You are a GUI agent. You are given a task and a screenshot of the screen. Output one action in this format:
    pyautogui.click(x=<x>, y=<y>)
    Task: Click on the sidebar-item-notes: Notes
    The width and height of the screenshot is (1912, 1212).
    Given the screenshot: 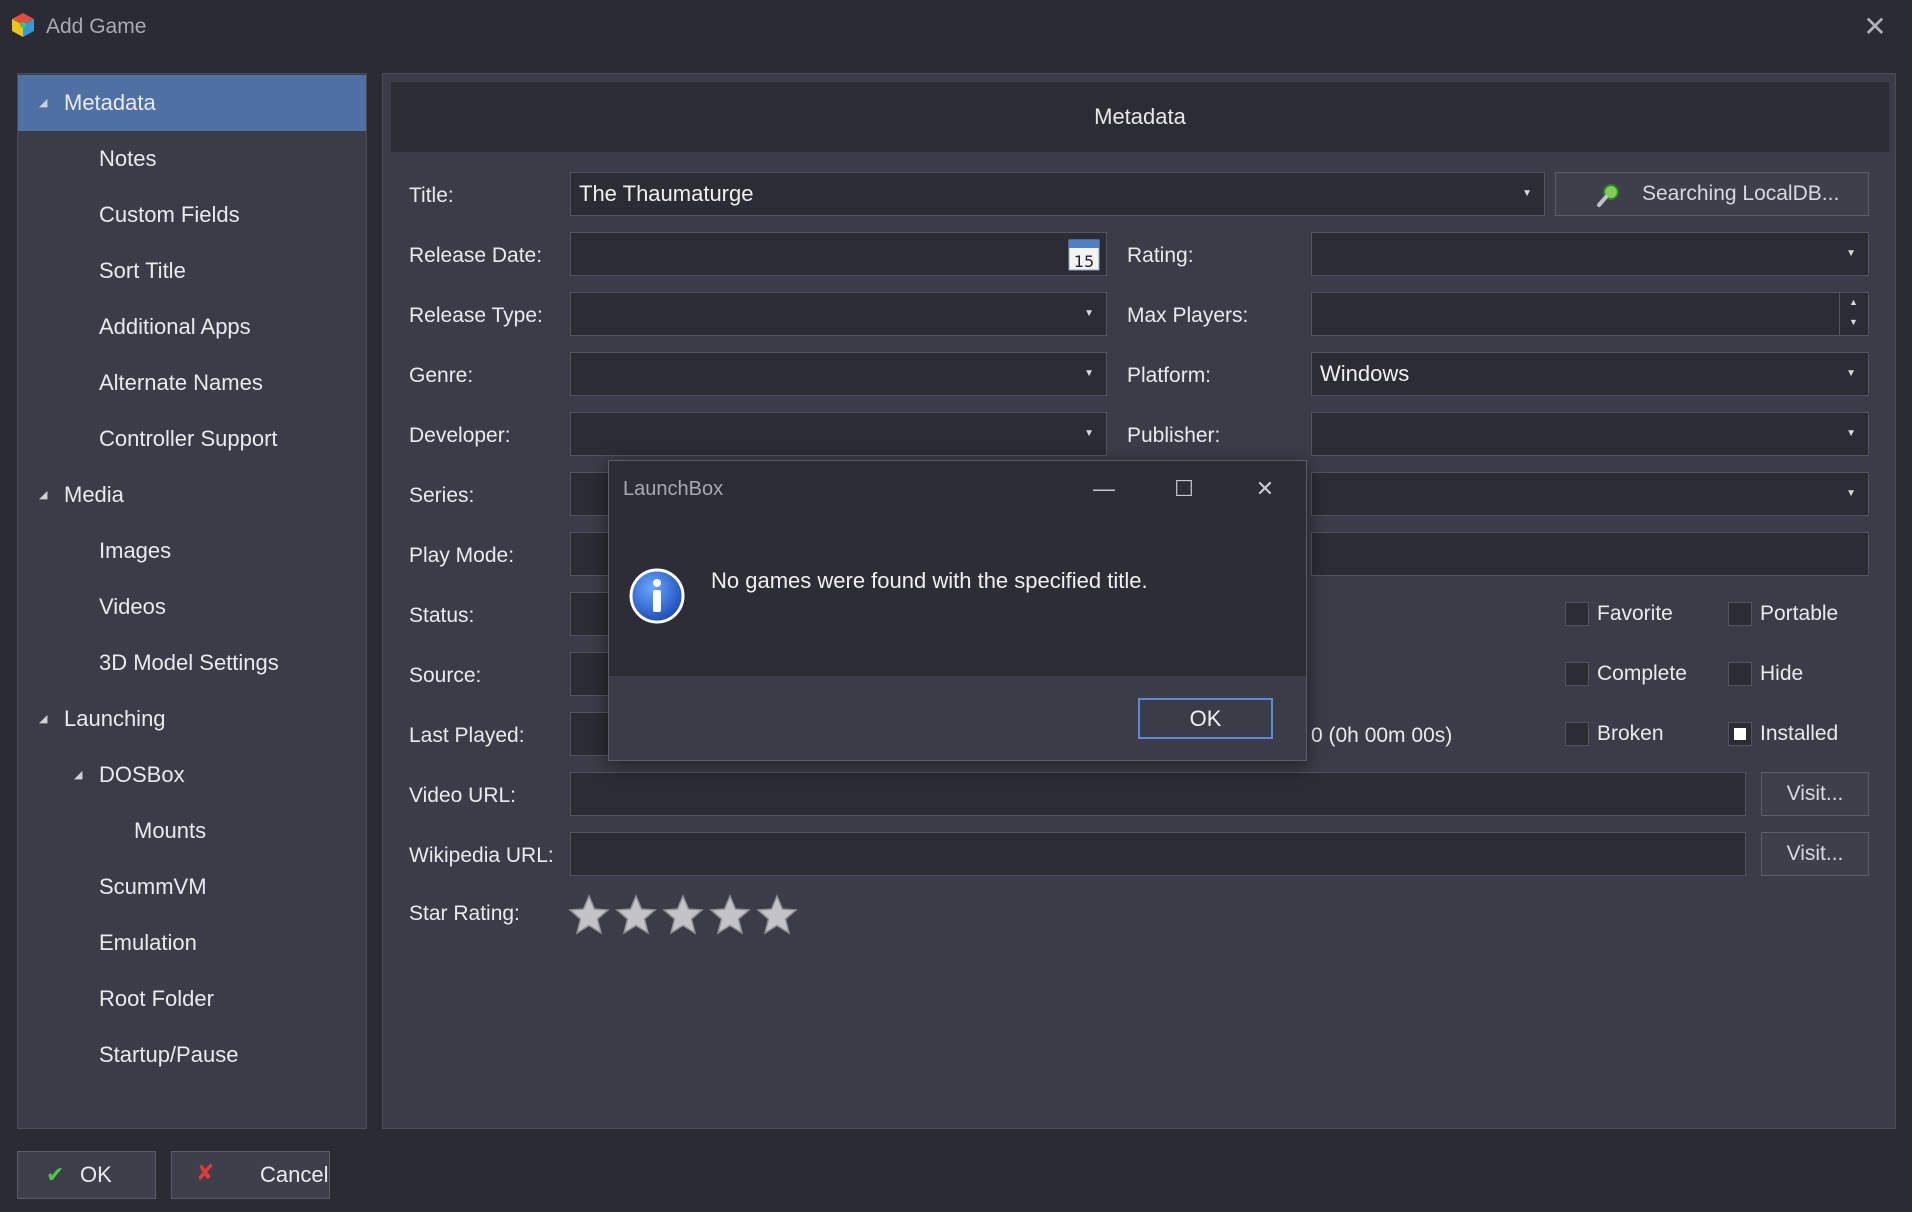 What is the action you would take?
    pyautogui.click(x=192, y=159)
    